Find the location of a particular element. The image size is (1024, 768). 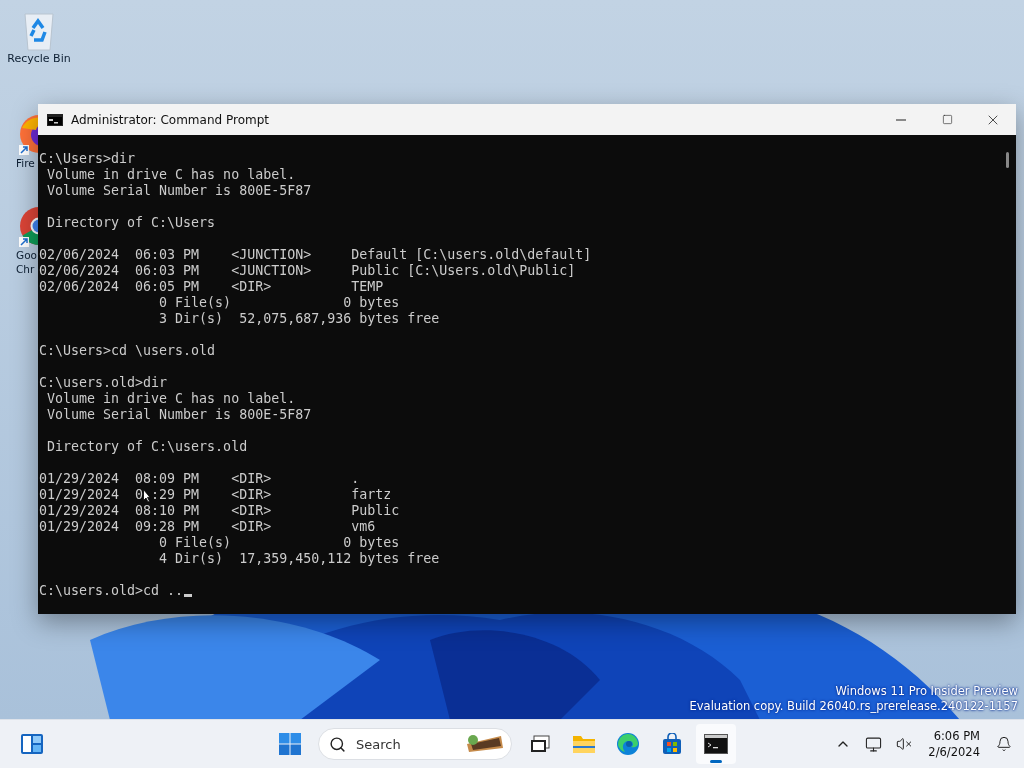

icon-label: Fire is located at coordinates (25, 163).